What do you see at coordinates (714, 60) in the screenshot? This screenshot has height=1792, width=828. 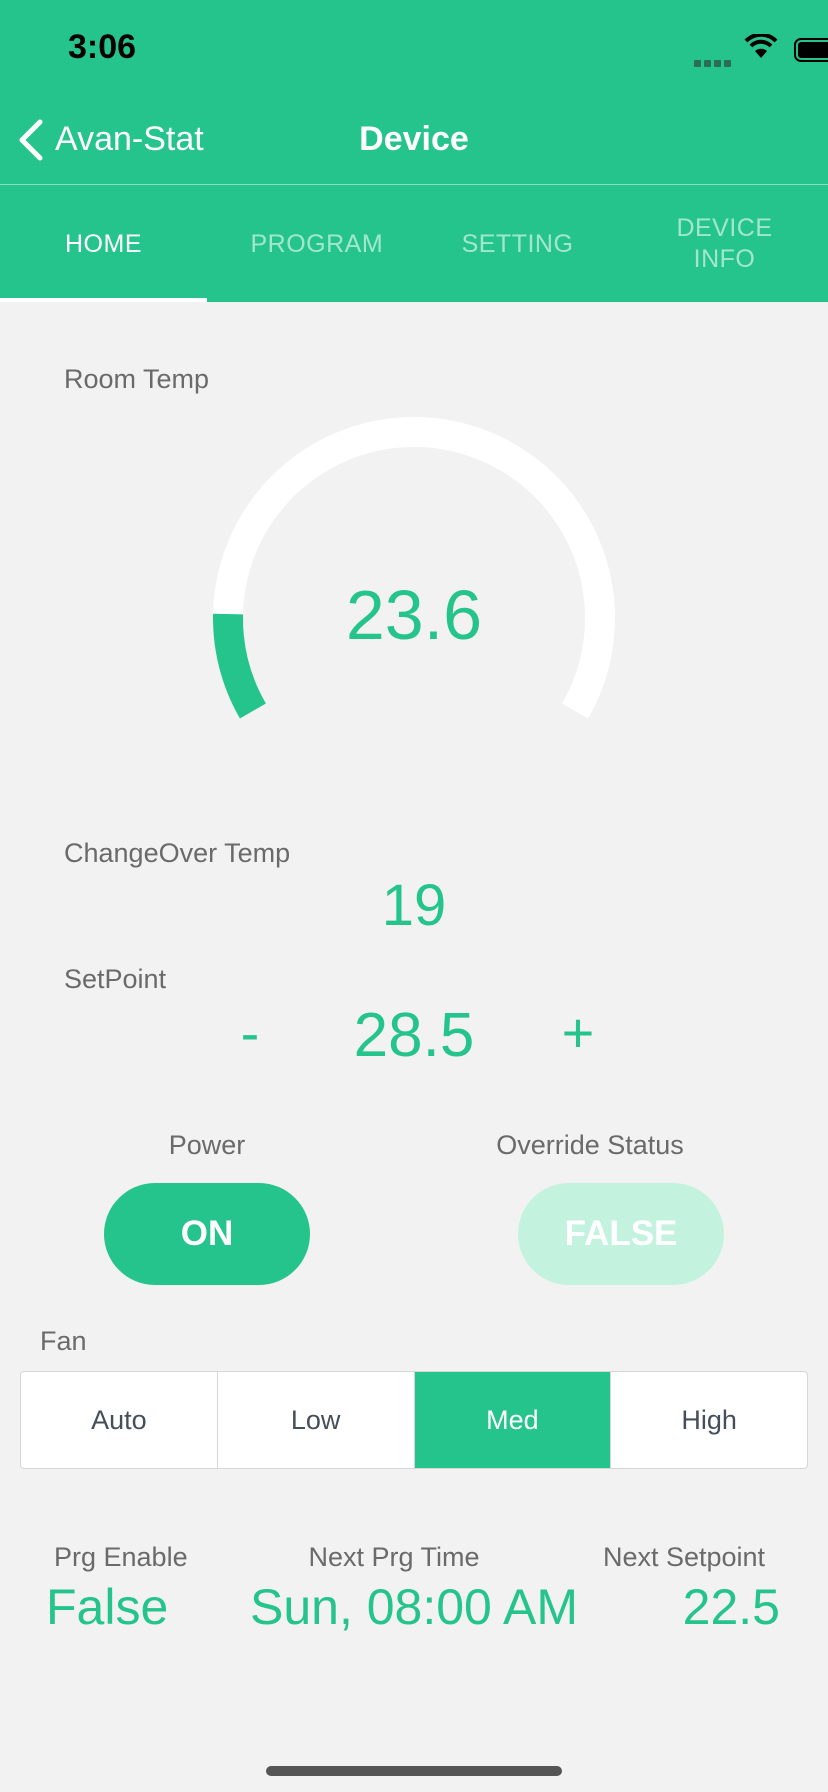 I see `cellular-signal-icon` at bounding box center [714, 60].